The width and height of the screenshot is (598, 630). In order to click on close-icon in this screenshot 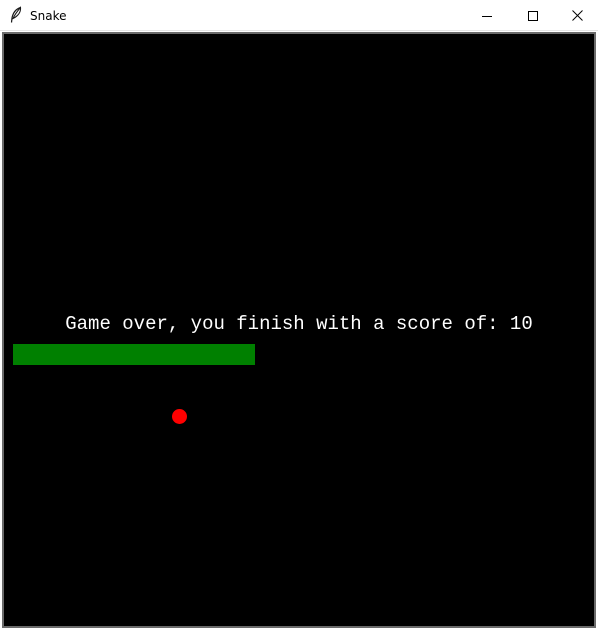, I will do `click(577, 15)`.